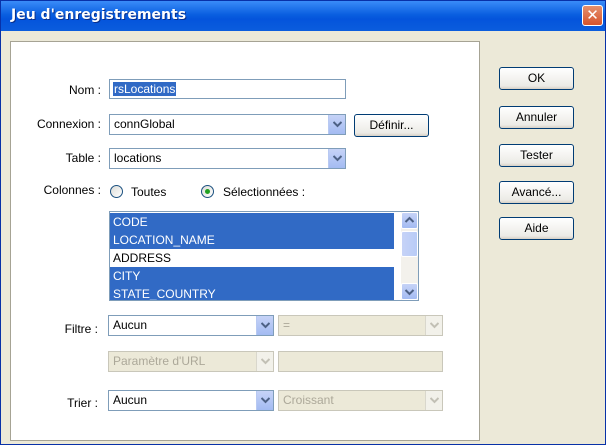 This screenshot has height=445, width=606. I want to click on scroll-up-button, so click(409, 220).